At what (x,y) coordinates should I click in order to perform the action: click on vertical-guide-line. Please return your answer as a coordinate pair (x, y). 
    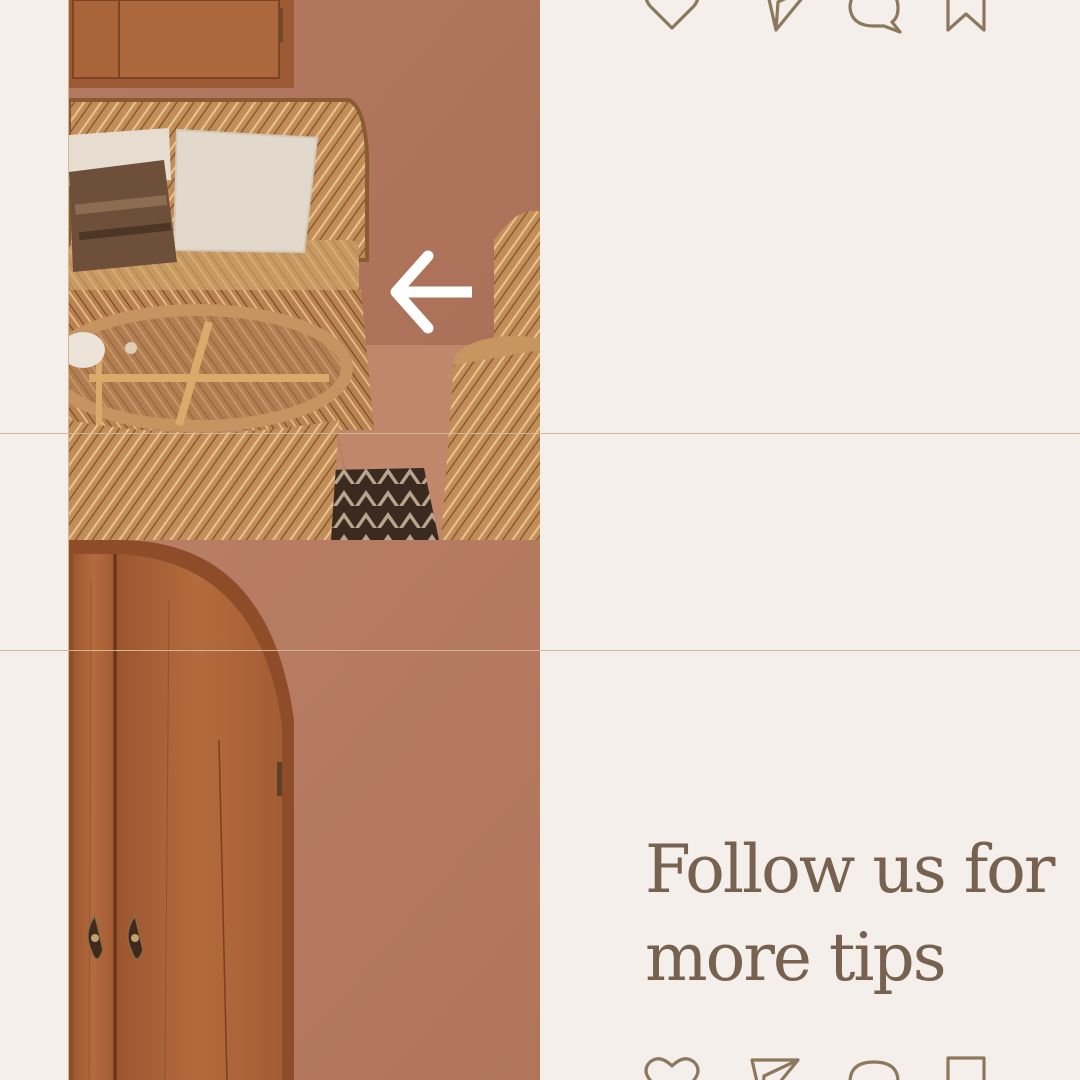
    Looking at the image, I should click on (68, 540).